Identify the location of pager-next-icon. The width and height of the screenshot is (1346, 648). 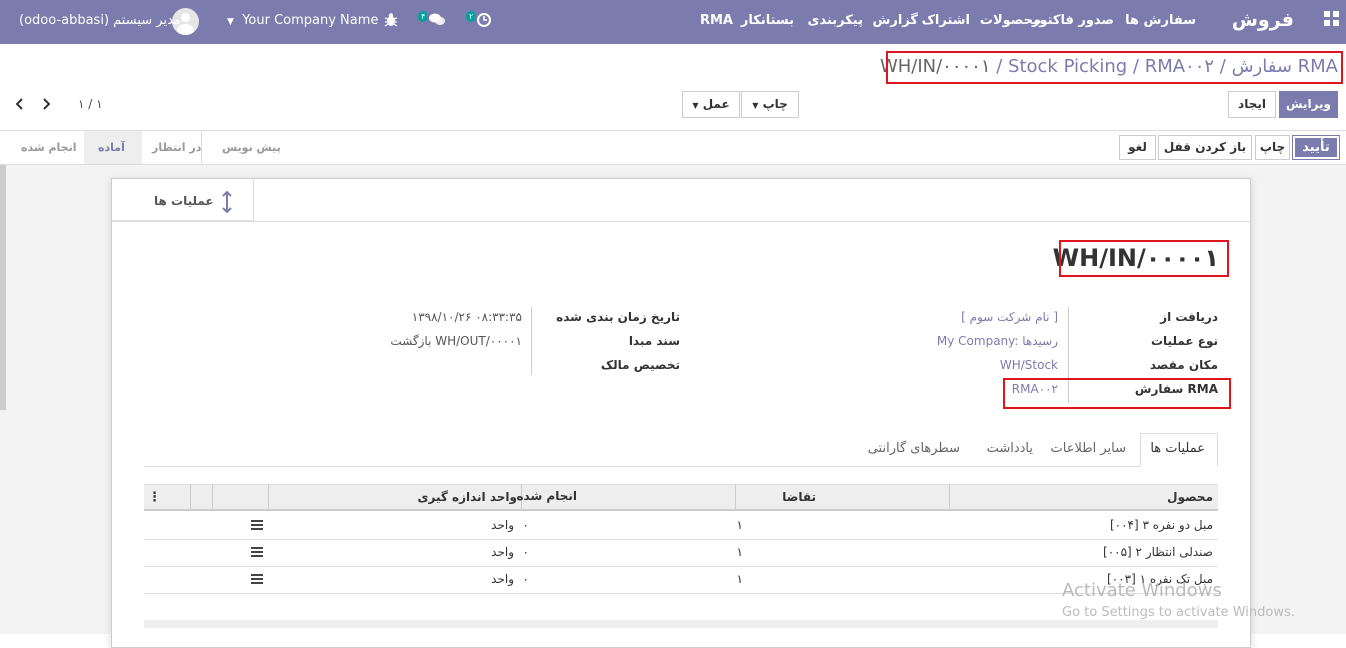
(46, 106).